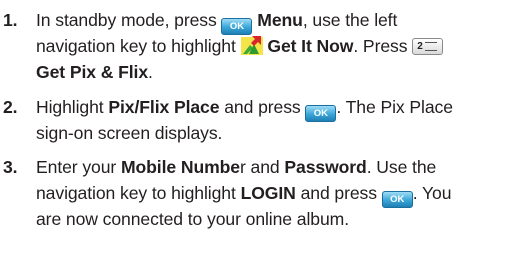  I want to click on step-line: are now connected to your online album., so click(276, 219).